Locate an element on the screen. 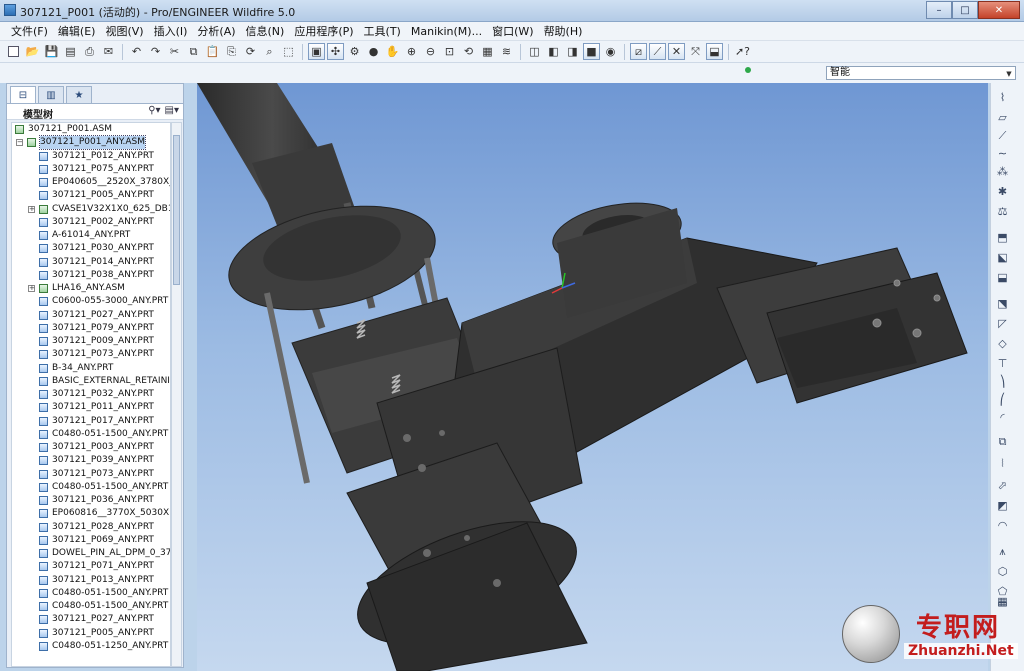 The image size is (1024, 671). menu-window: 窗口(W) is located at coordinates (512, 31).